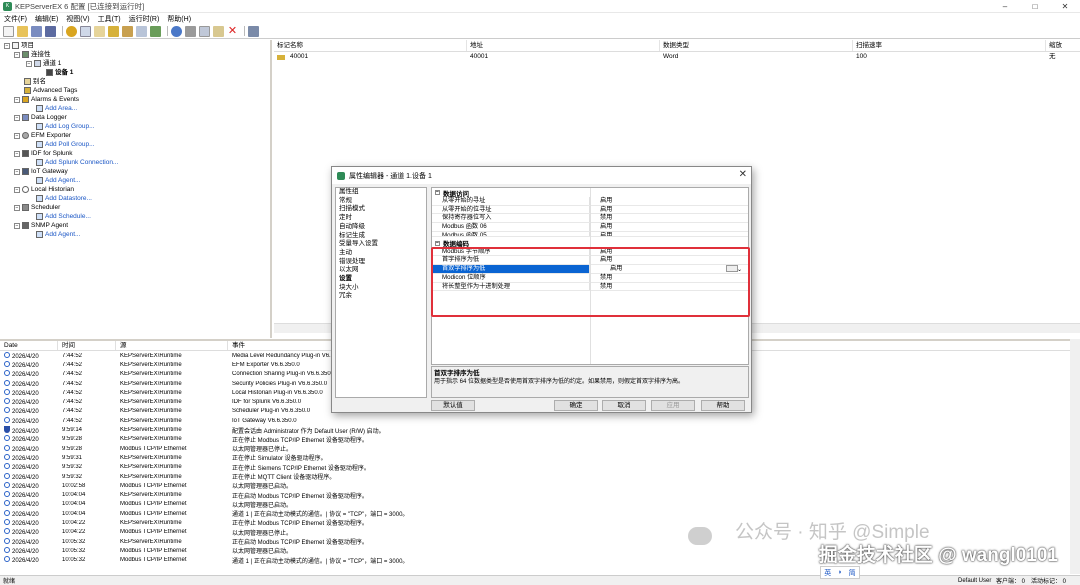  What do you see at coordinates (22, 31) in the screenshot?
I see `open-project-icon` at bounding box center [22, 31].